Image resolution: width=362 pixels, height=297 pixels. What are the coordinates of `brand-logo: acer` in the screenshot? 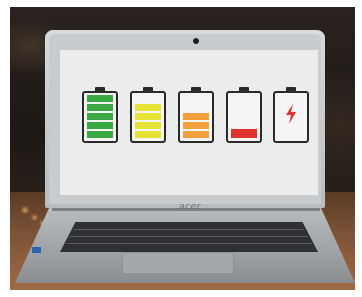 It's located at (190, 207).